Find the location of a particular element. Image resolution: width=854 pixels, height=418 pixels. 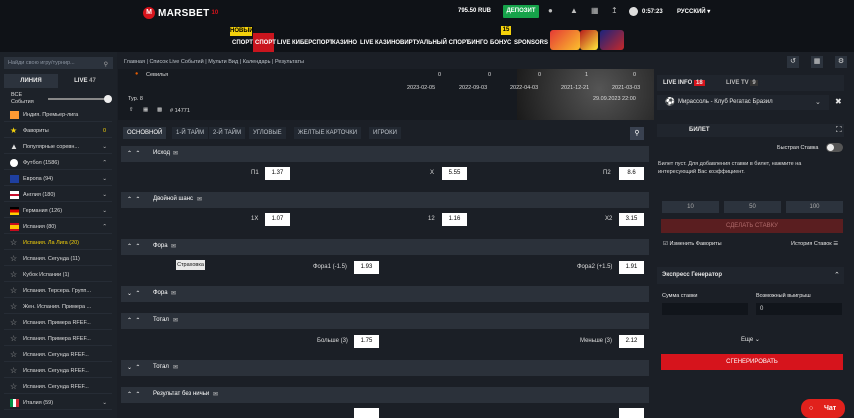

odd-button: 1.75 is located at coordinates (366, 341).